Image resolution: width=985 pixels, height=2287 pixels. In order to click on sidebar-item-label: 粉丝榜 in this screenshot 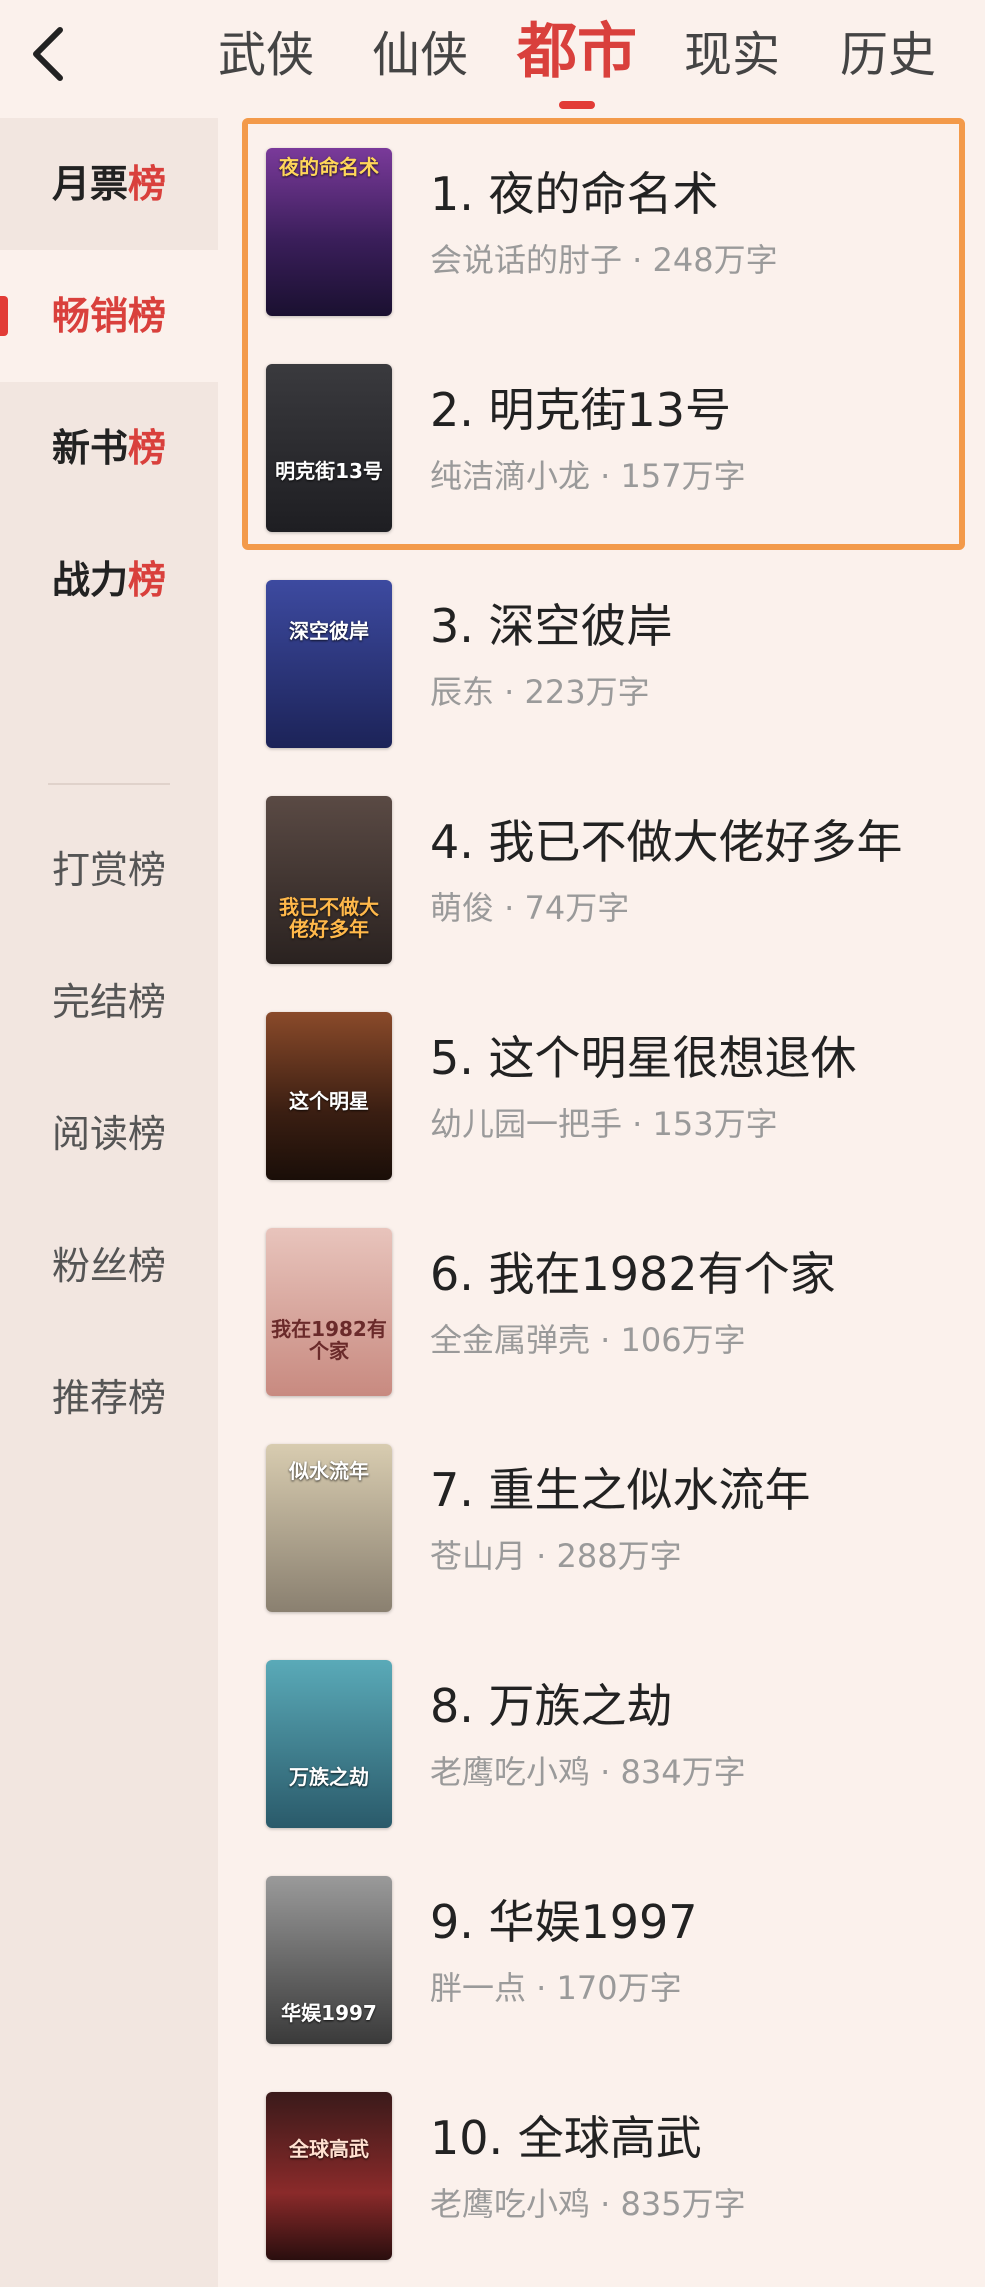, I will do `click(108, 1266)`.